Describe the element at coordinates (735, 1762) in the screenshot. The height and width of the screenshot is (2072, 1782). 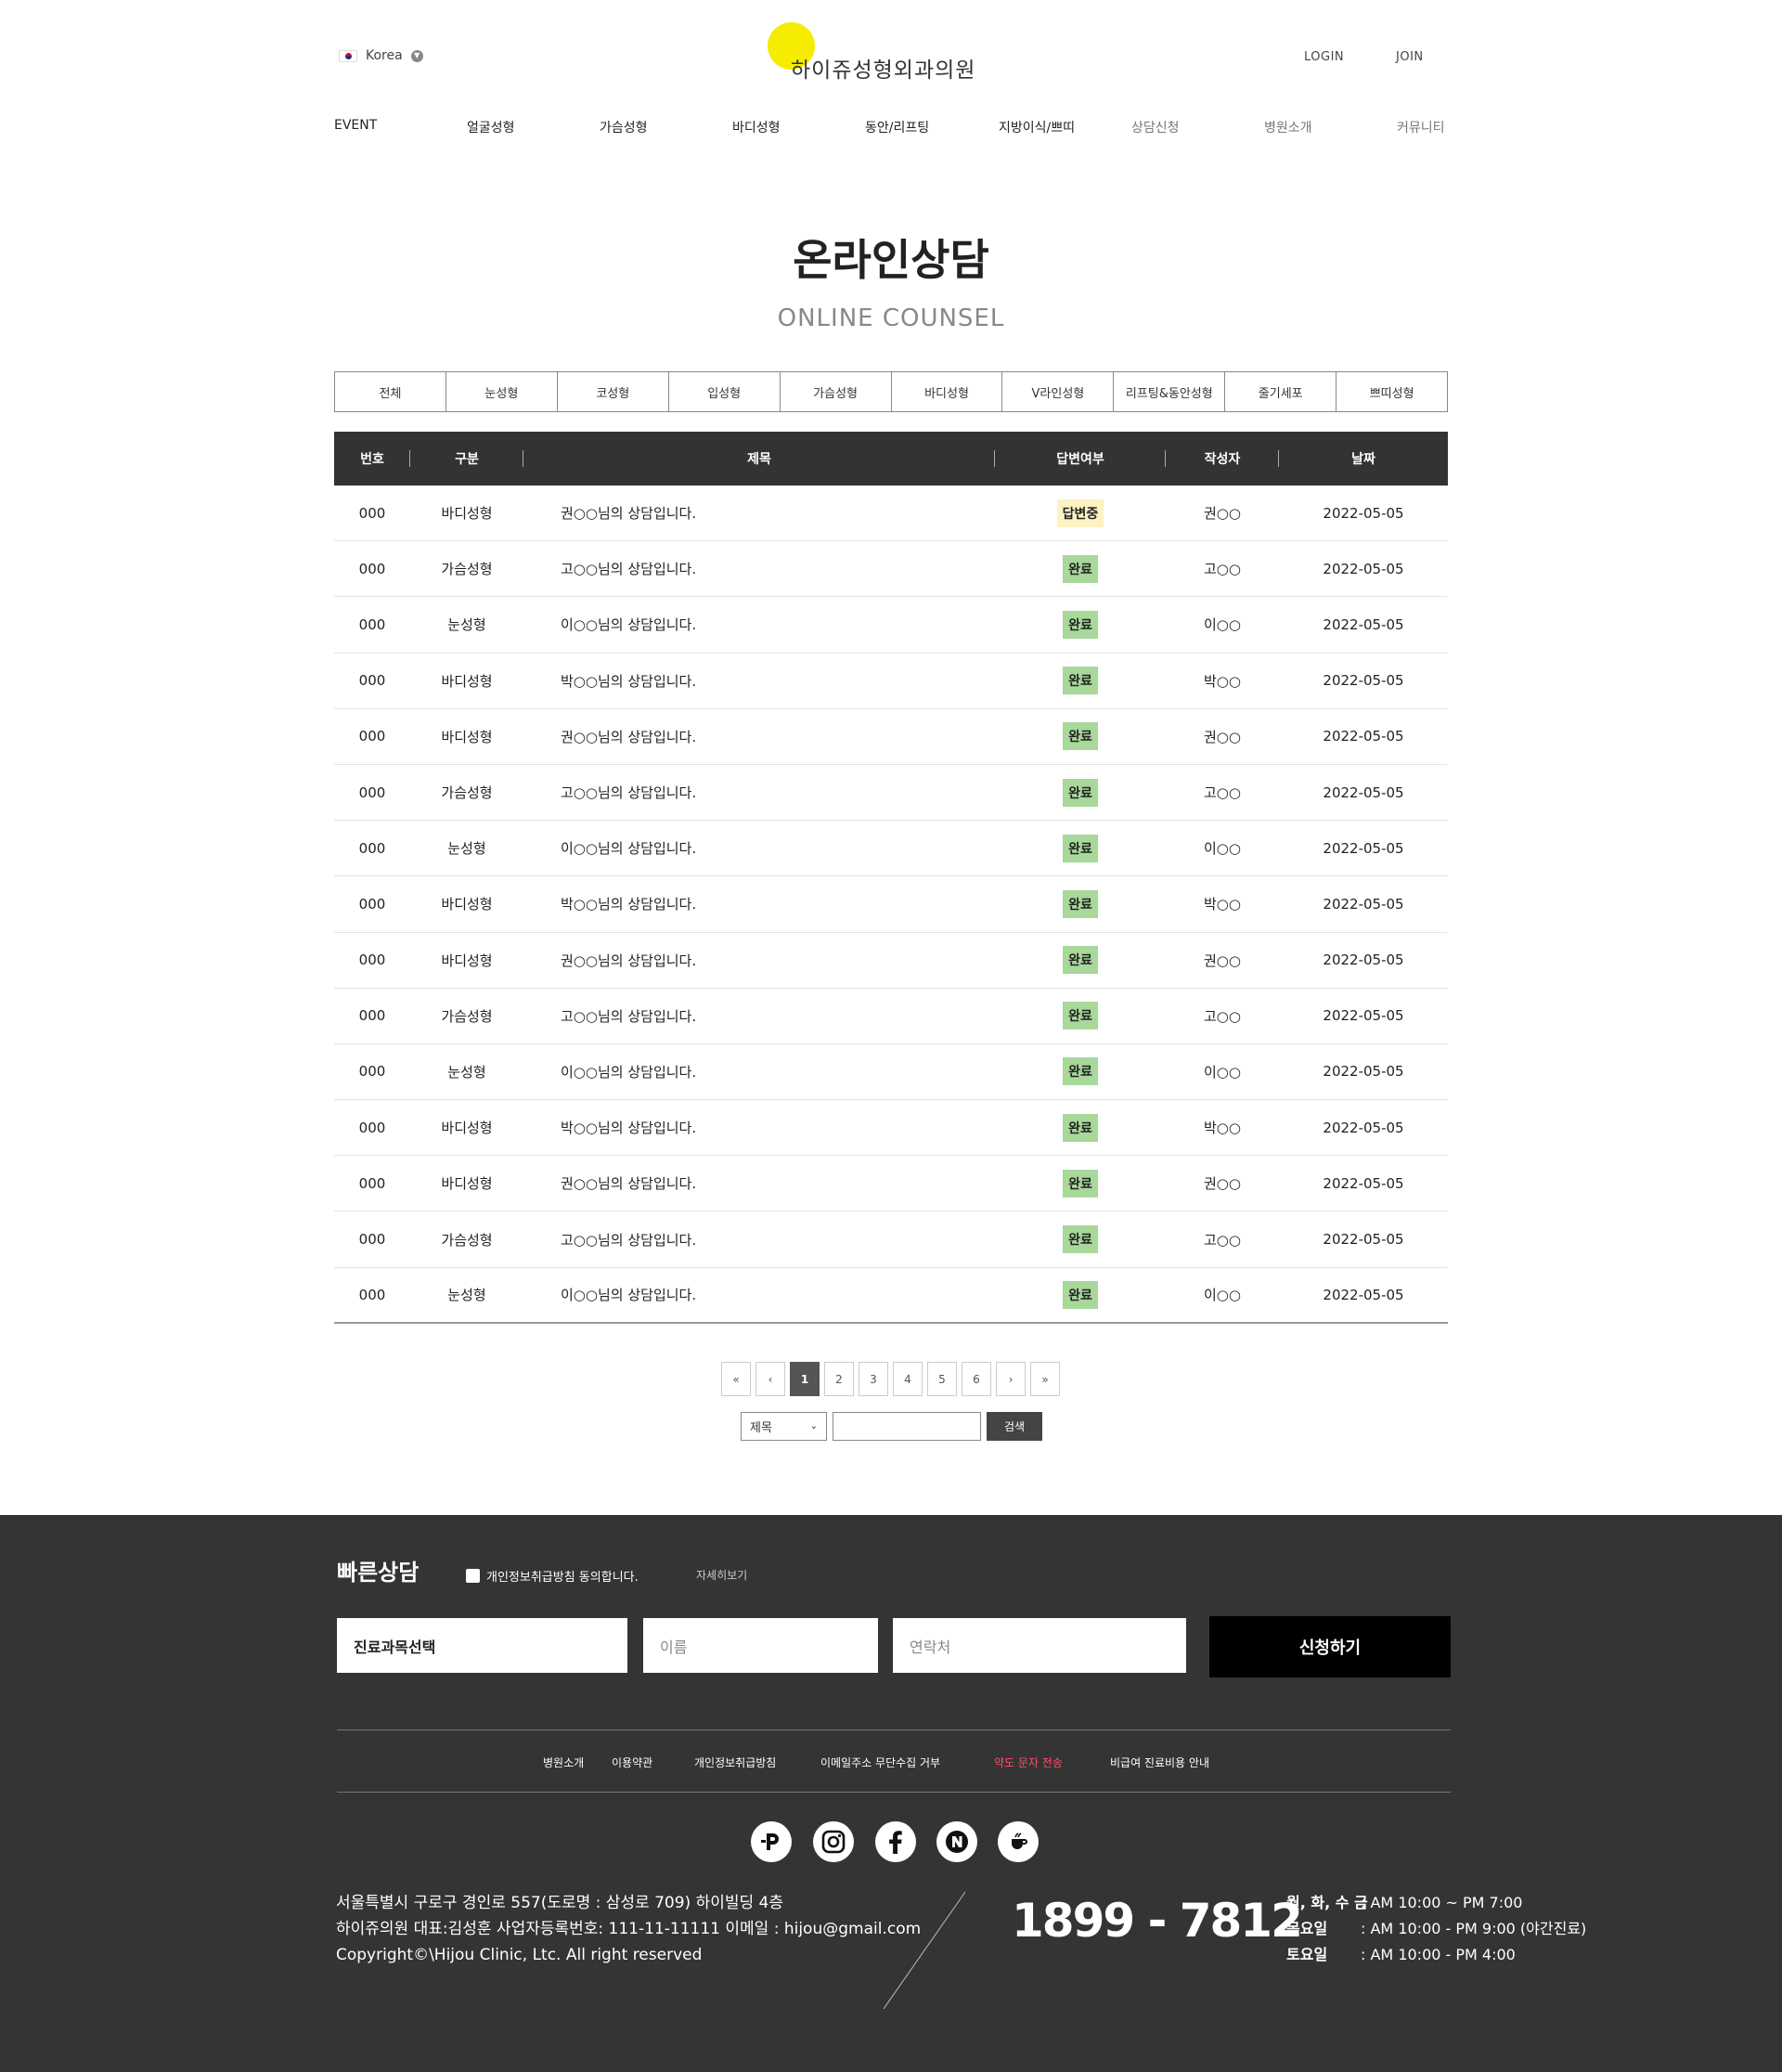
I see `footer-link-privacy: 개인정보취급방침` at that location.